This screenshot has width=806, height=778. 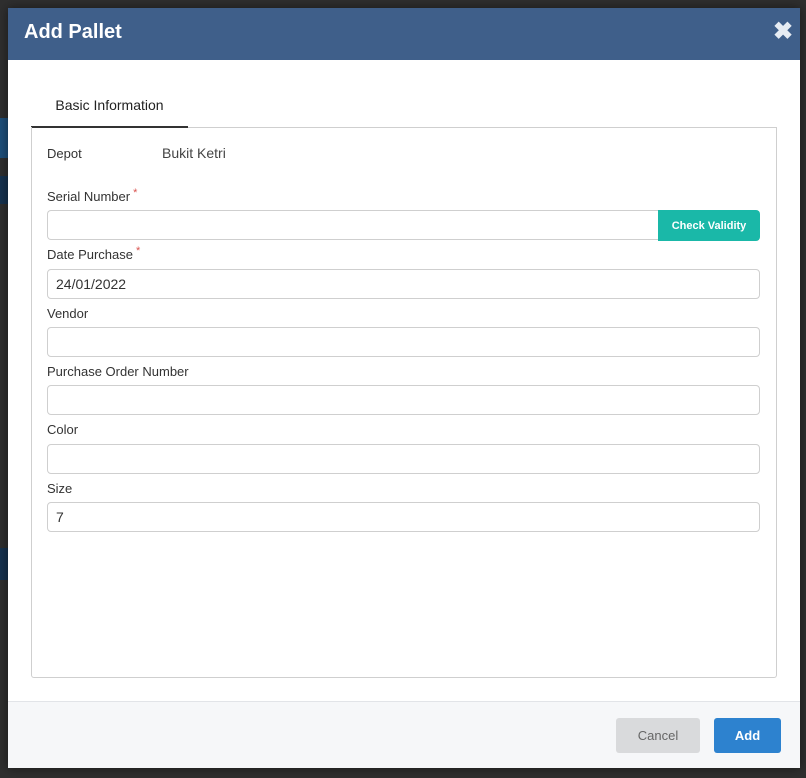 What do you see at coordinates (658, 735) in the screenshot?
I see `cancel-button: Cancel` at bounding box center [658, 735].